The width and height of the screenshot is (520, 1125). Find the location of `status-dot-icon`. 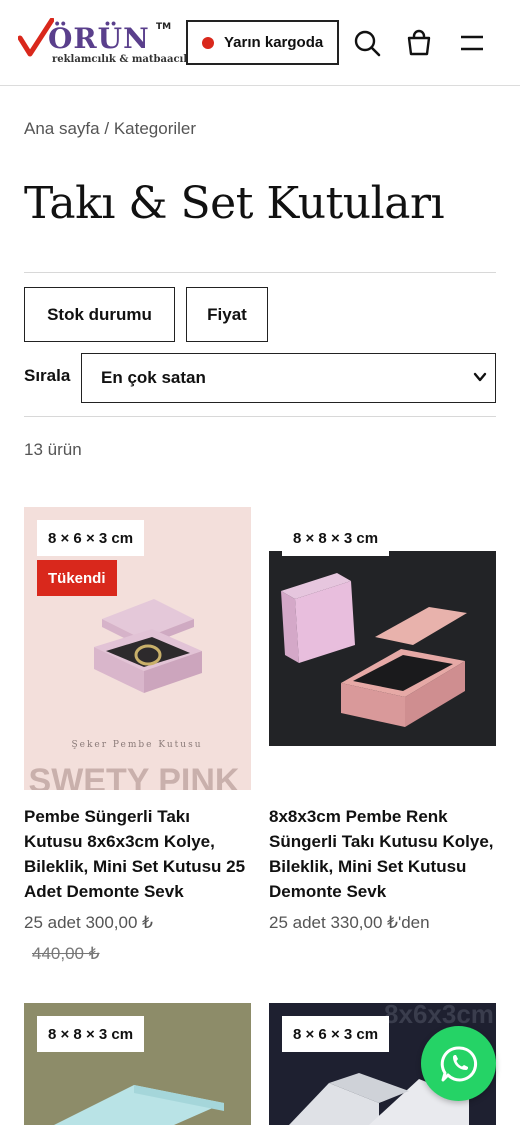

status-dot-icon is located at coordinates (208, 42).